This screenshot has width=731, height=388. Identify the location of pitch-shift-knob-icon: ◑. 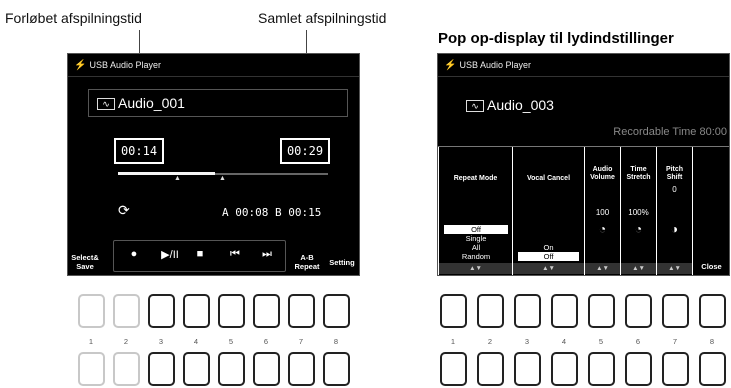
(674, 229).